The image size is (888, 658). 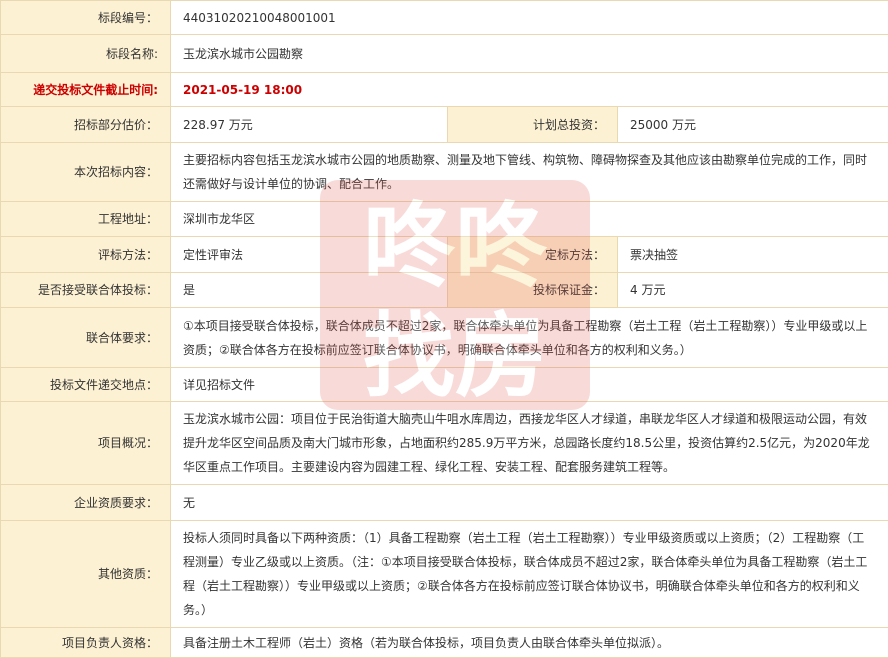 I want to click on row-enterprise: 企业资质要求： 无, so click(x=444, y=503).